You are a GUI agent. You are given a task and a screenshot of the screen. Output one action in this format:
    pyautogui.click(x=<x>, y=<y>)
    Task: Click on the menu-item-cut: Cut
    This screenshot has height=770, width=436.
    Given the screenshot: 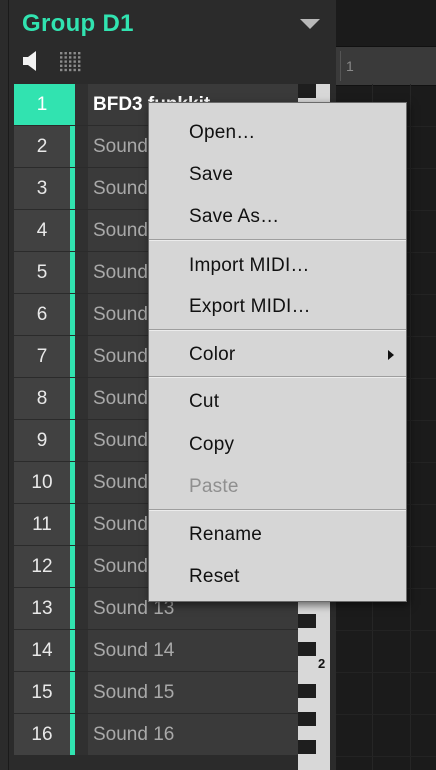 What is the action you would take?
    pyautogui.click(x=277, y=402)
    